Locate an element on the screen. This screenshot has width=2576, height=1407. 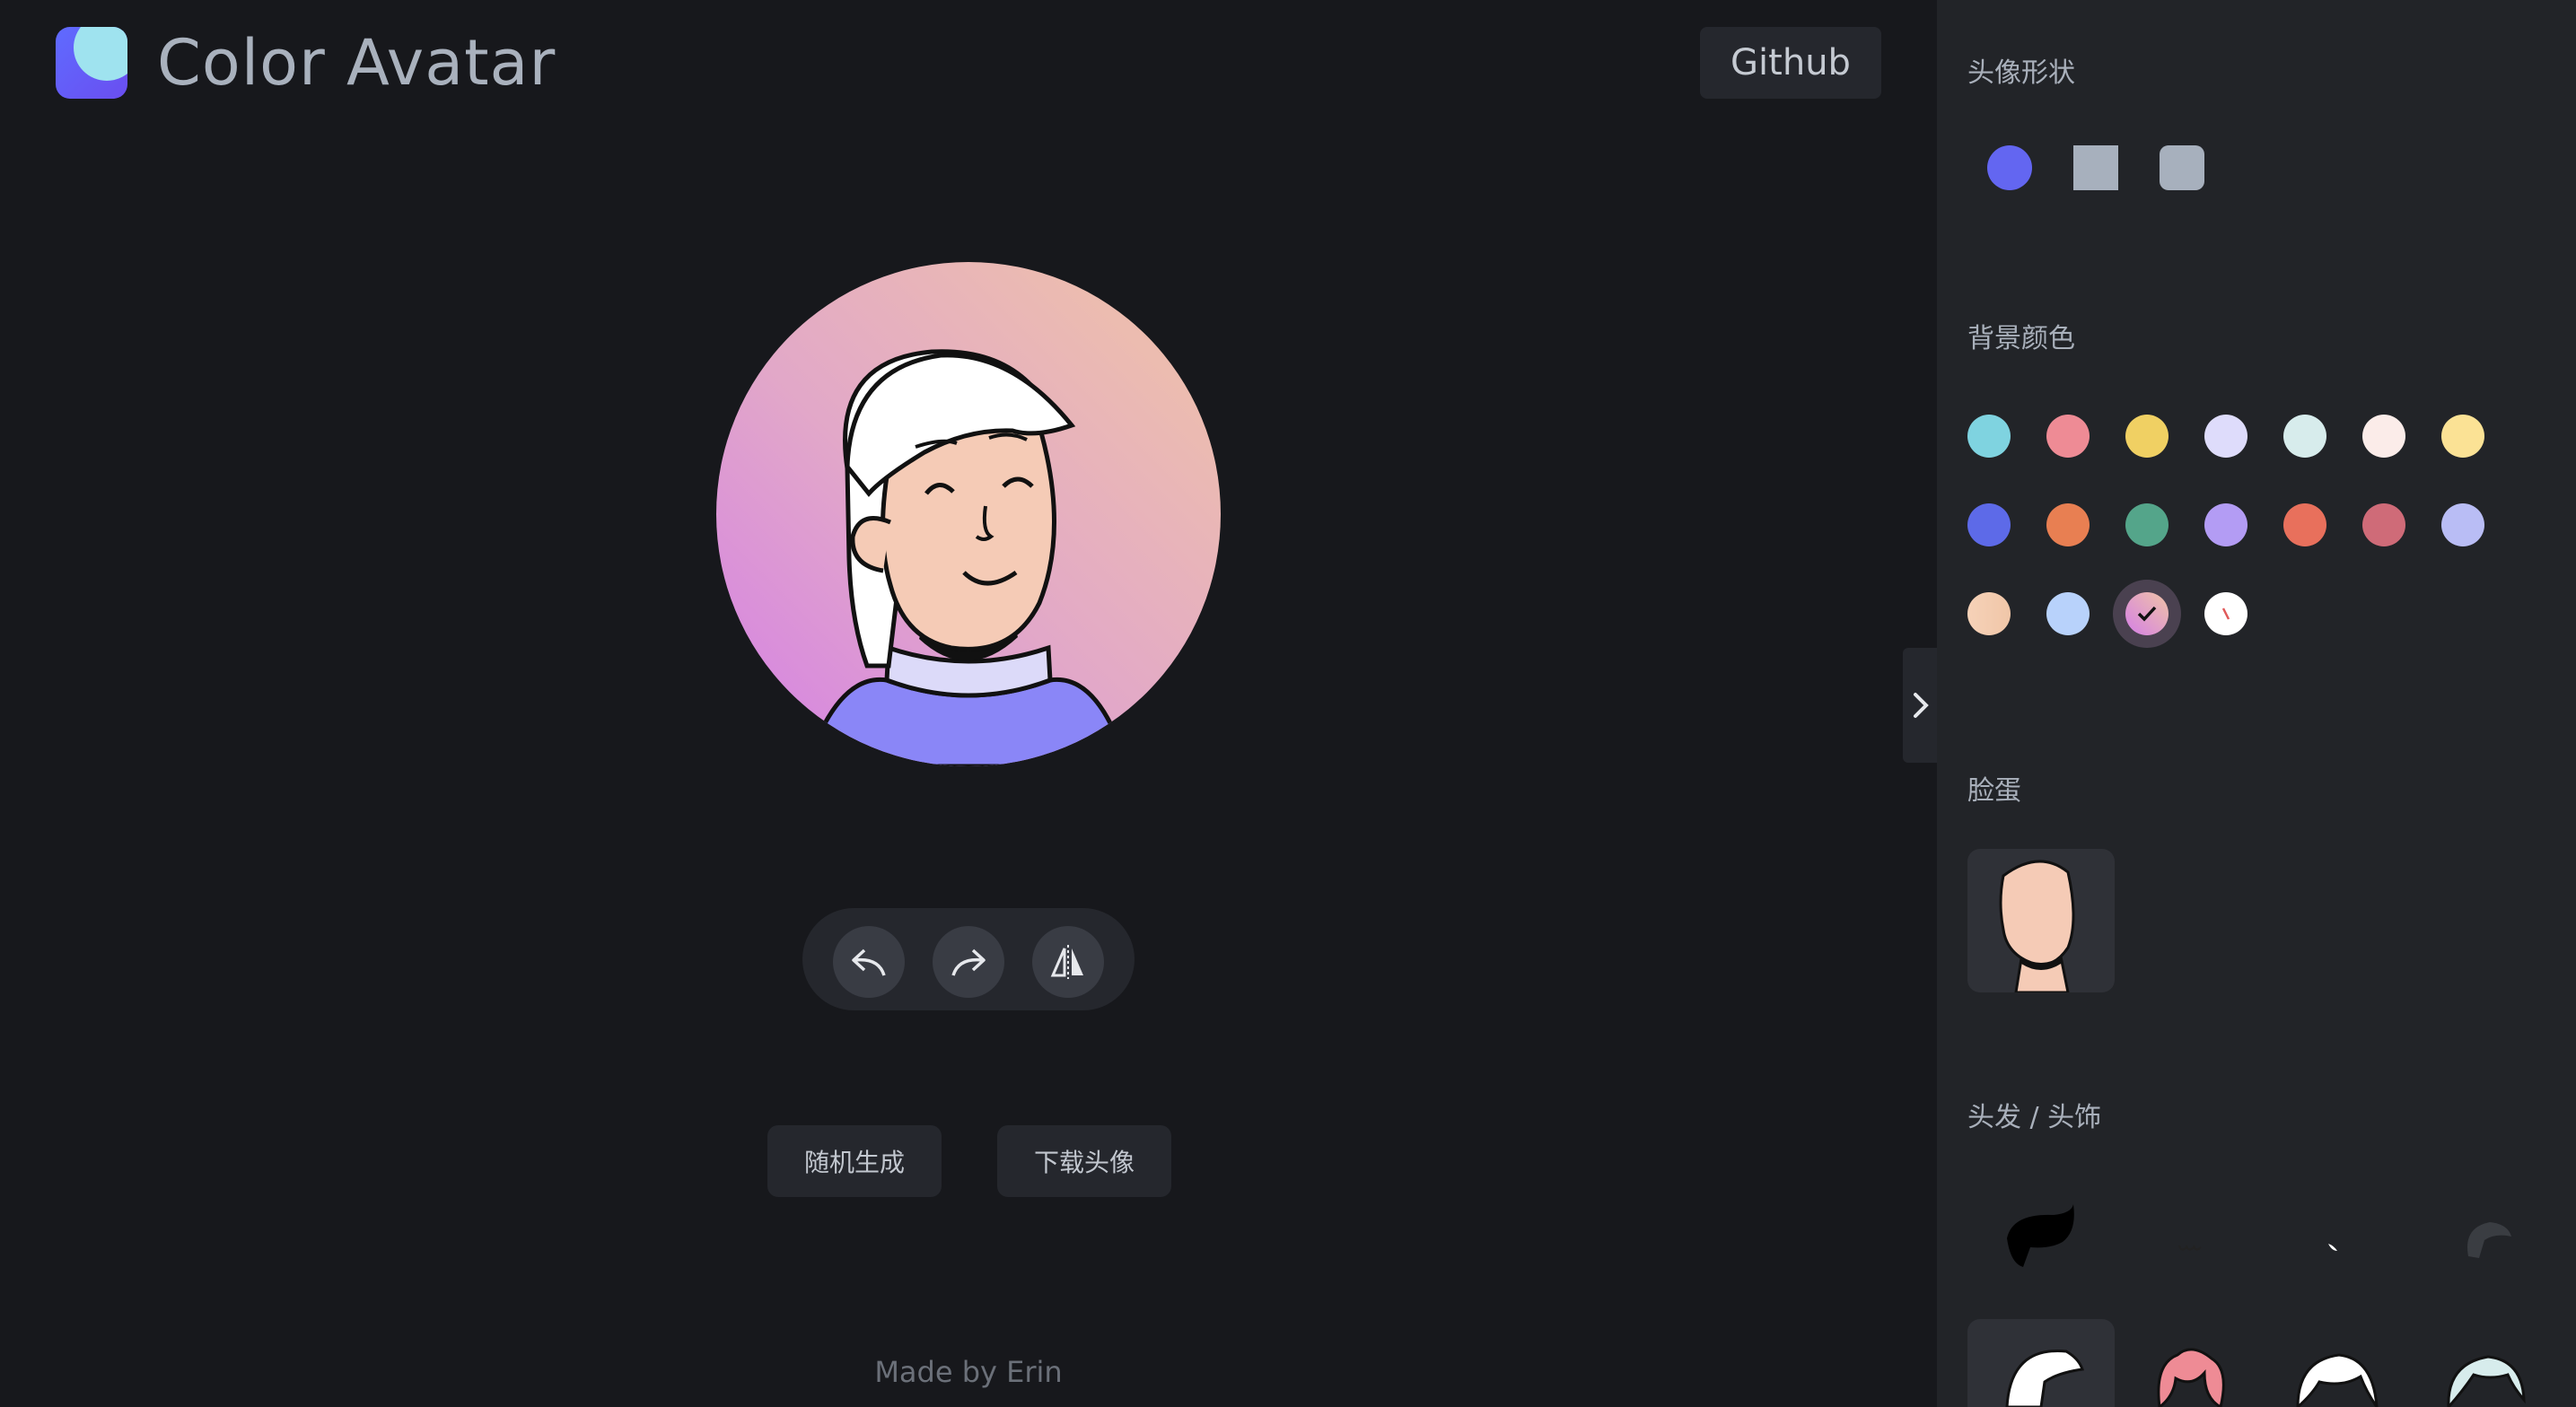
chevron-right-icon is located at coordinates (1921, 706).